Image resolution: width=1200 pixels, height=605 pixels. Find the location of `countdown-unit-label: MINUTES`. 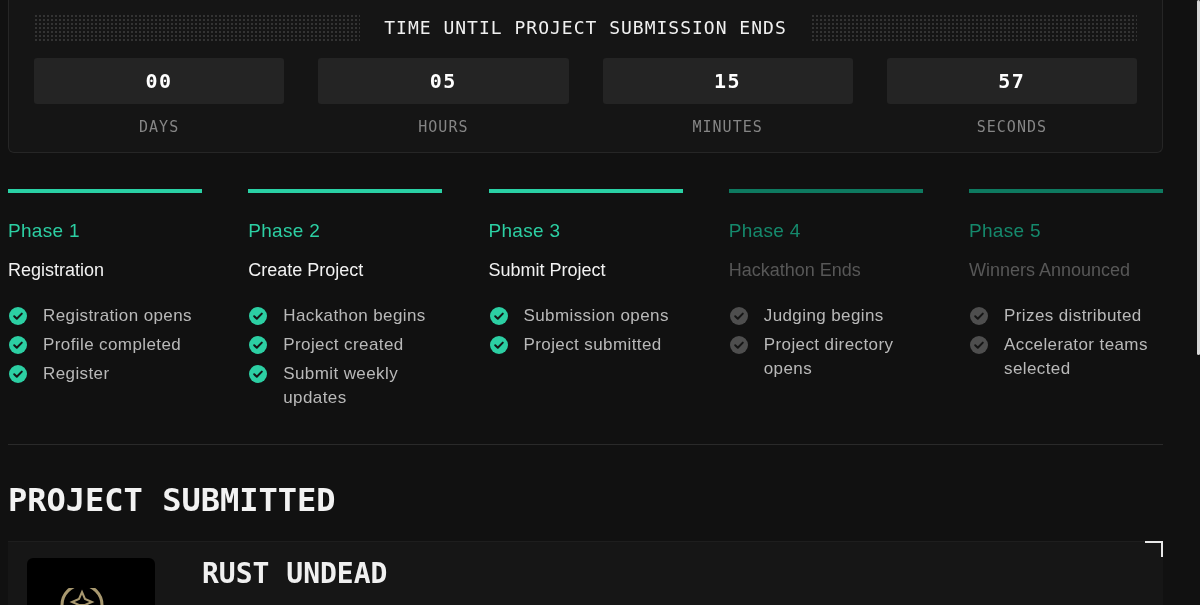

countdown-unit-label: MINUTES is located at coordinates (727, 127).